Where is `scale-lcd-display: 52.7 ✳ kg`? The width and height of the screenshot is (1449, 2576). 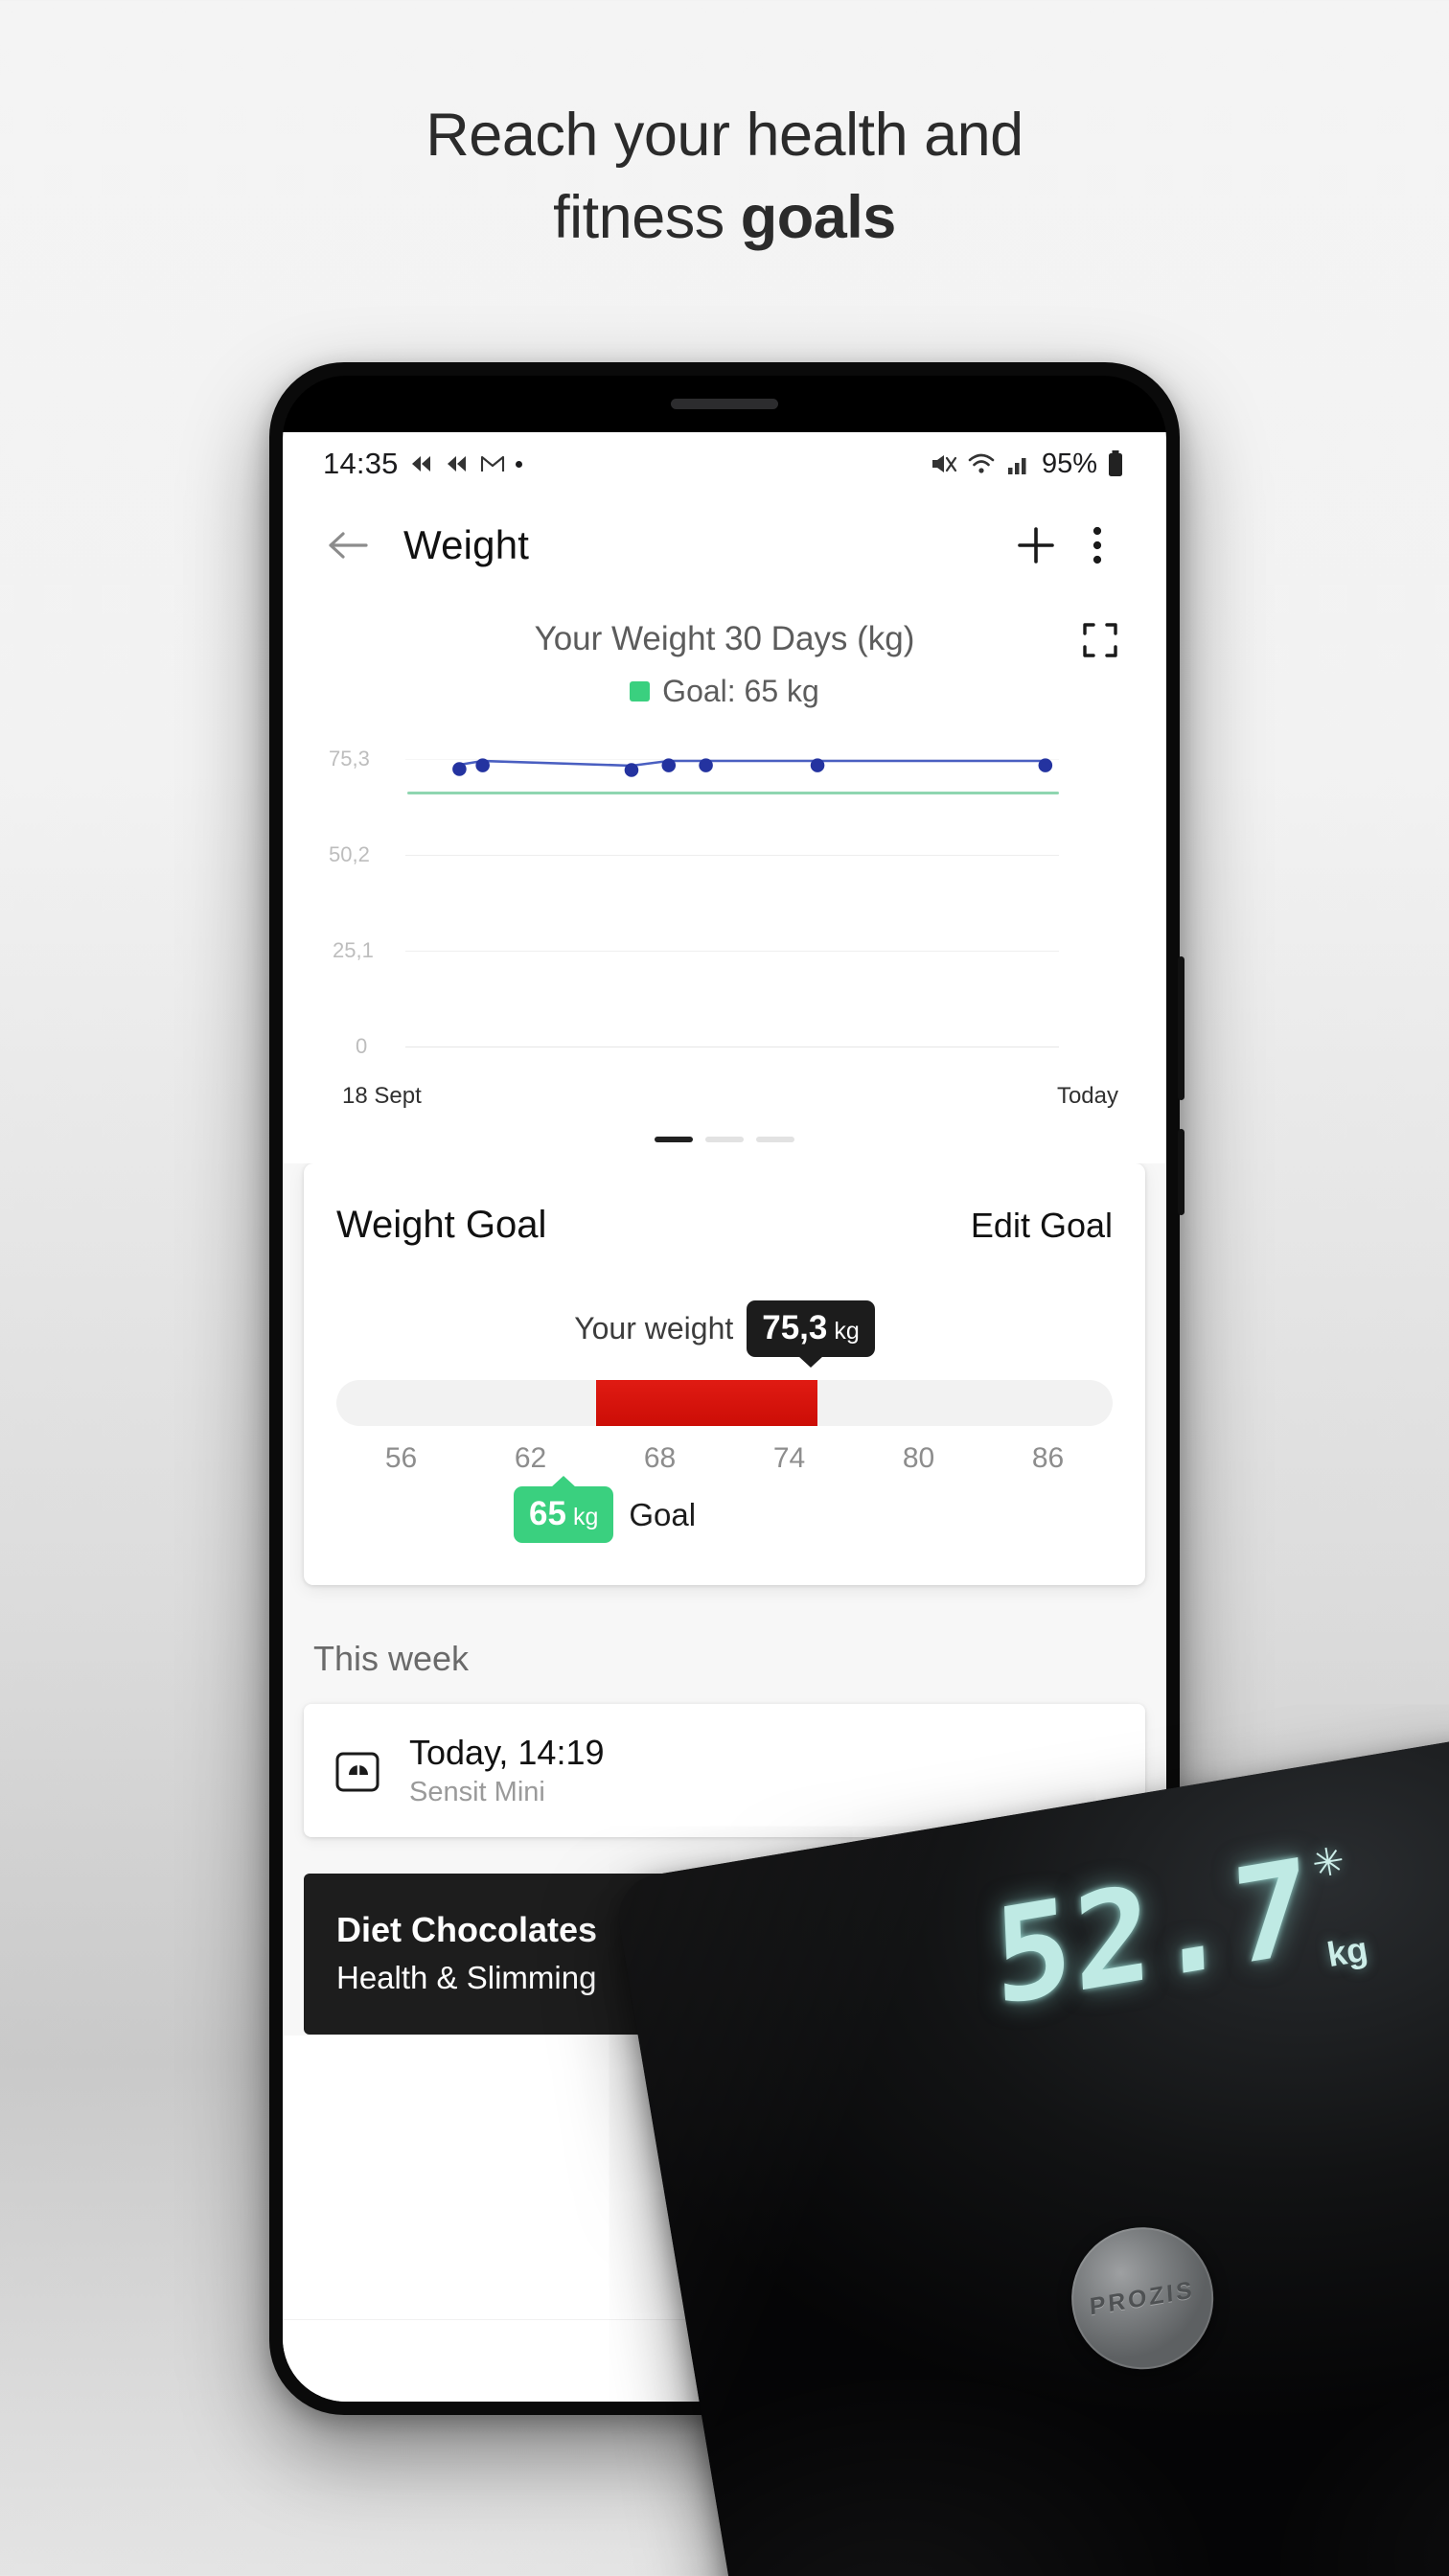
scale-lcd-display: 52.7 ✳ kg is located at coordinates (1176, 1932).